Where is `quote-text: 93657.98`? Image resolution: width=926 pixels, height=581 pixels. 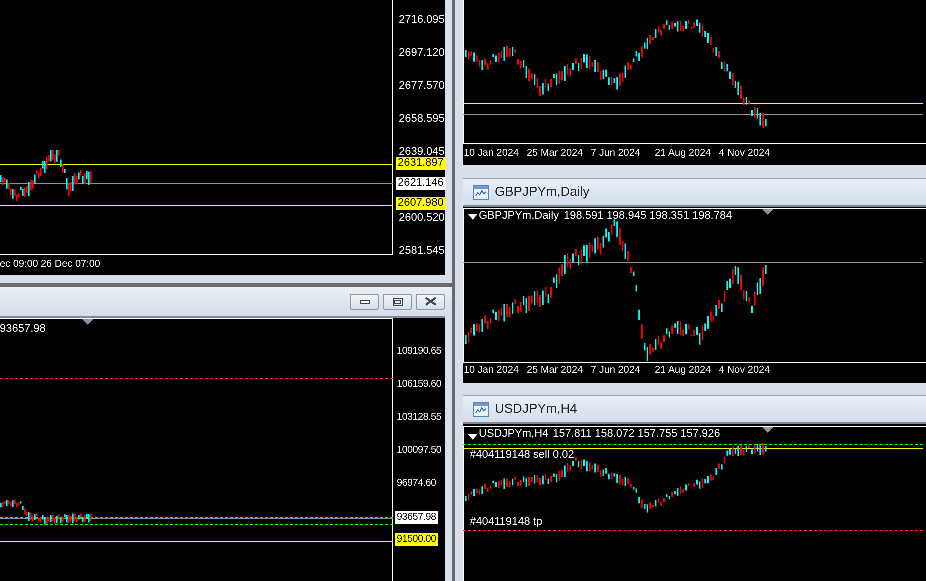 quote-text: 93657.98 is located at coordinates (23, 329).